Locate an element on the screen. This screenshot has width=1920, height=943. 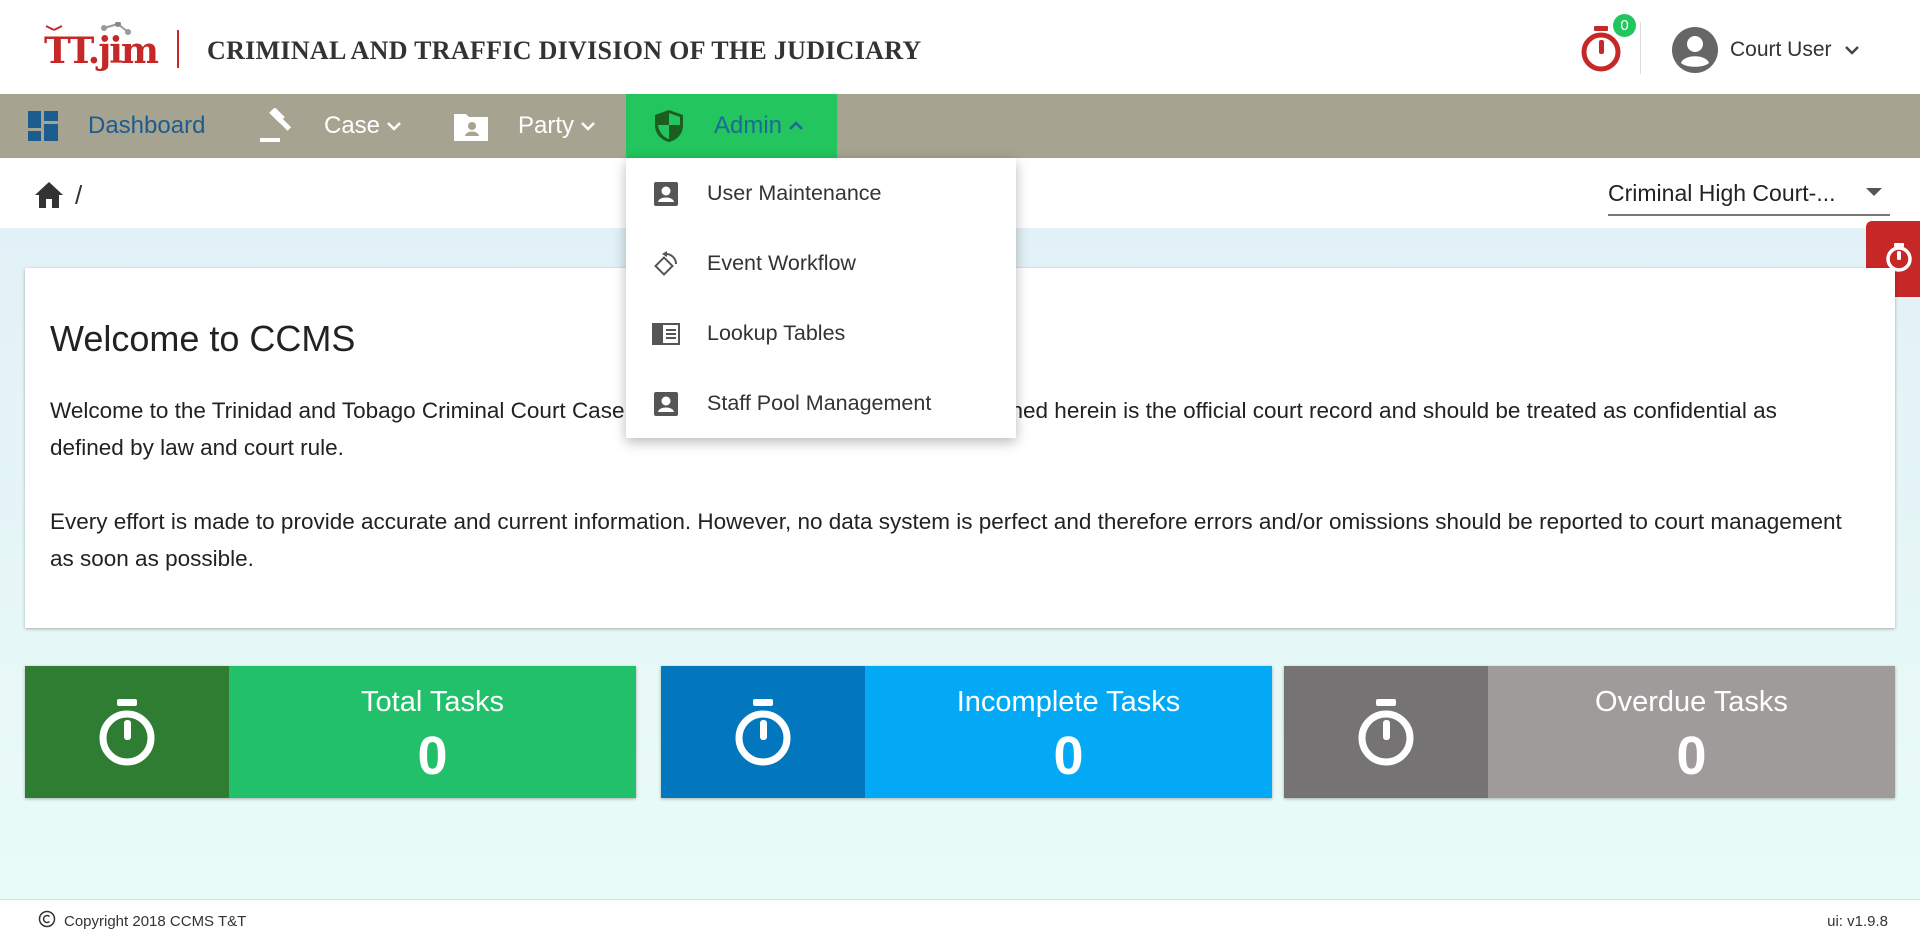
nav-case: Case is located at coordinates (330, 126).